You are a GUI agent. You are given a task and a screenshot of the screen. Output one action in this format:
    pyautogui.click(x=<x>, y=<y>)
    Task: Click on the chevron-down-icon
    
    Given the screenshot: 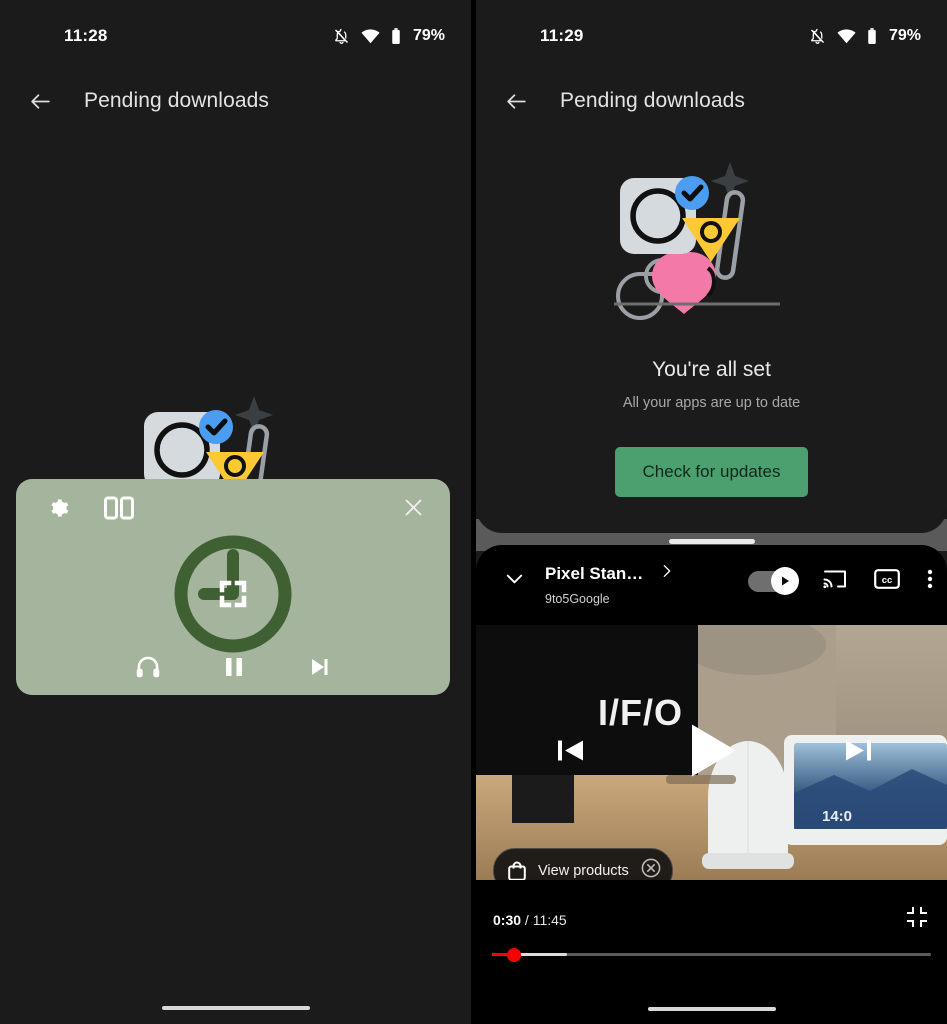 What is the action you would take?
    pyautogui.click(x=514, y=579)
    